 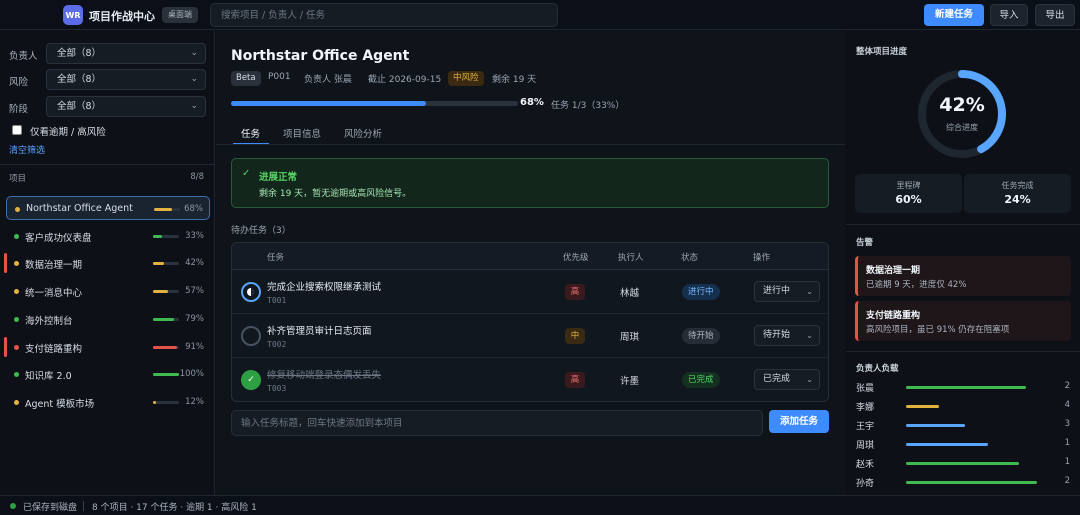 What do you see at coordinates (278, 177) in the screenshot?
I see `status-title: 进展正常` at bounding box center [278, 177].